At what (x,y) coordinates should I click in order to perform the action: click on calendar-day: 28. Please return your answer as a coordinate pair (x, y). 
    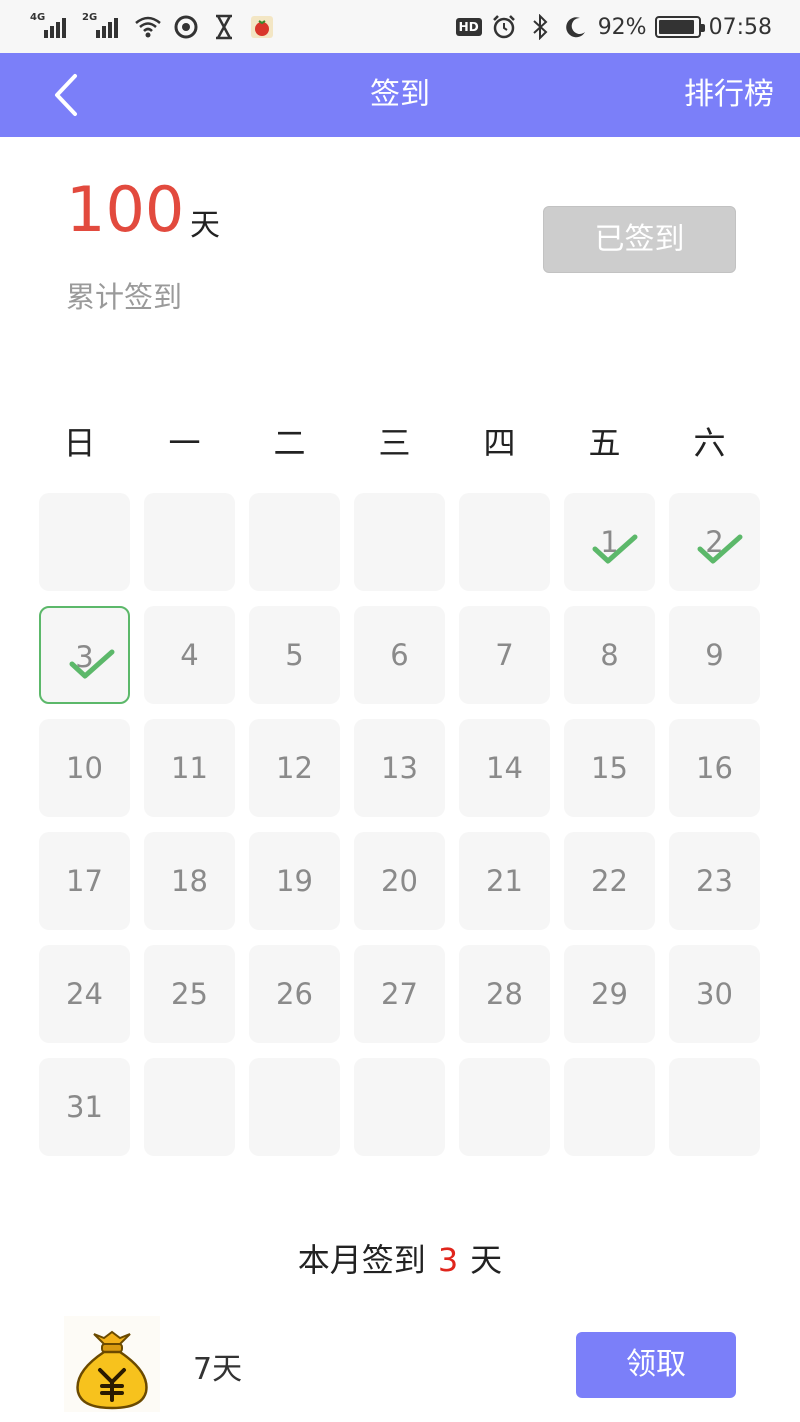
    Looking at the image, I should click on (504, 994).